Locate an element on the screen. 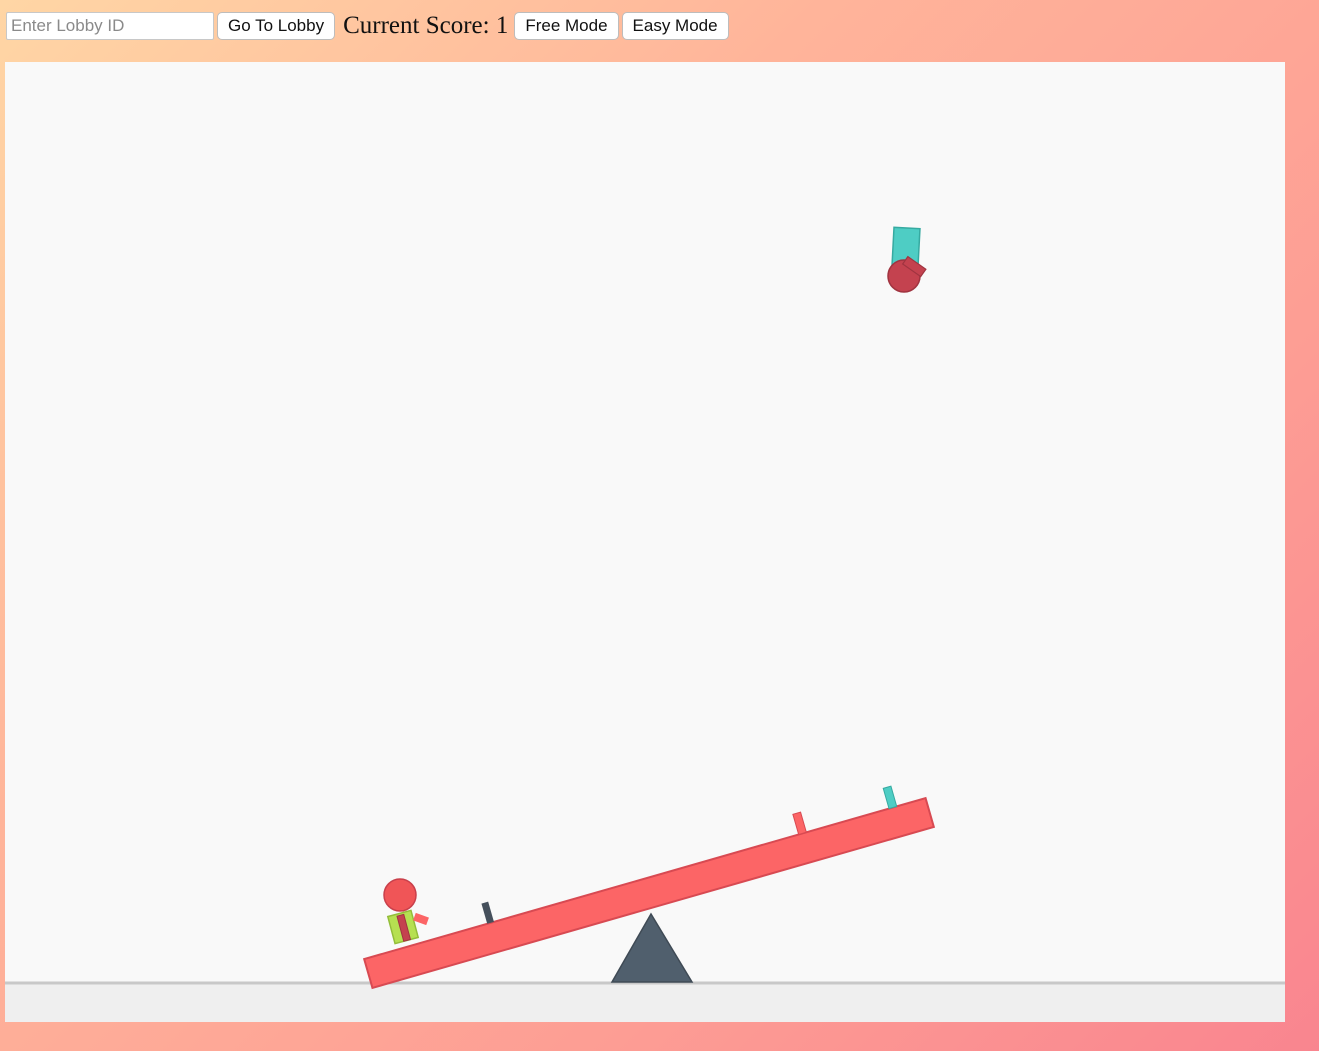  seesaw-peg-dark is located at coordinates (487, 912).